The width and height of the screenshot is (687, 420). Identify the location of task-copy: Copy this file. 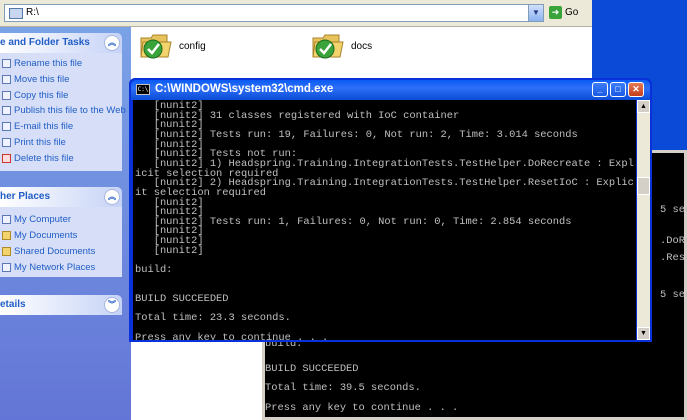
(35, 96).